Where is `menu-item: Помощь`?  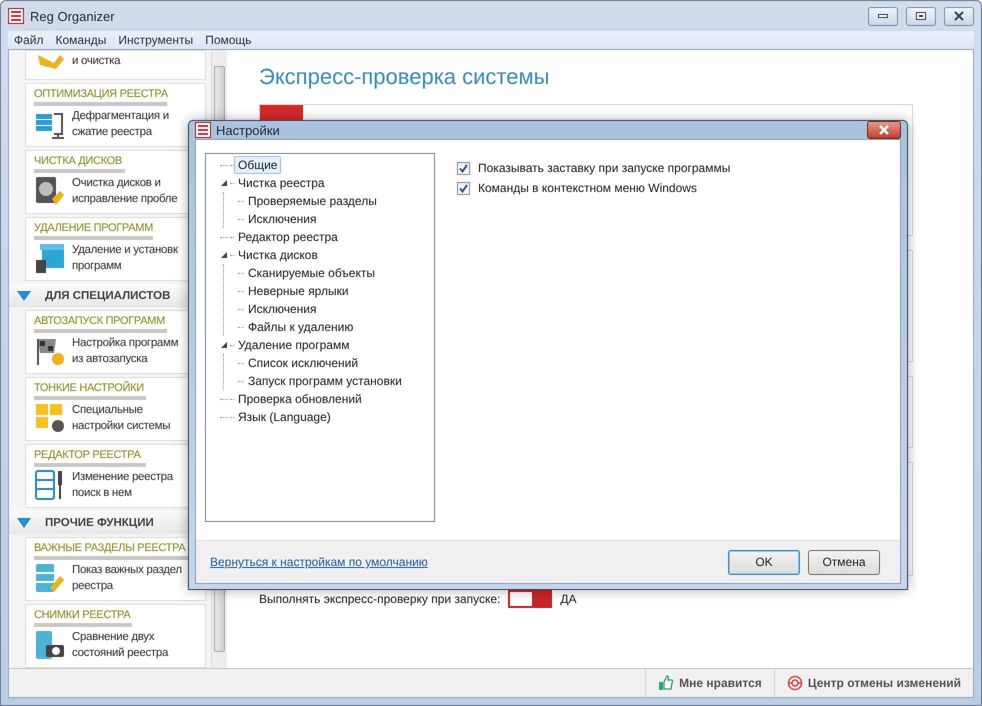
menu-item: Помощь is located at coordinates (228, 40).